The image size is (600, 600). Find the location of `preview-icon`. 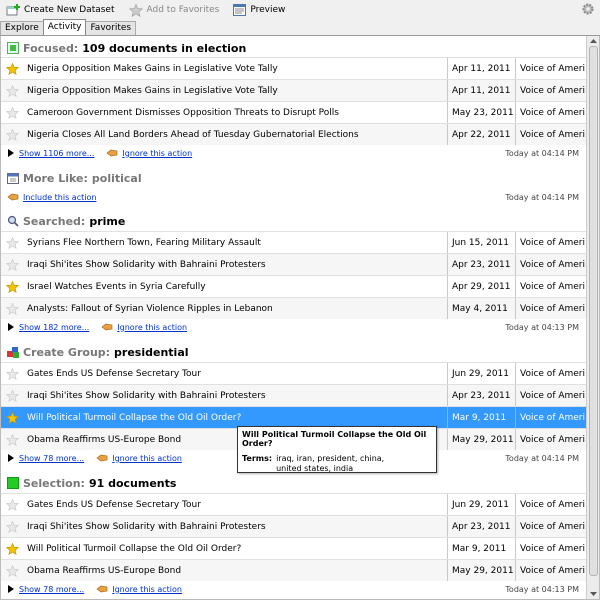

preview-icon is located at coordinates (240, 10).